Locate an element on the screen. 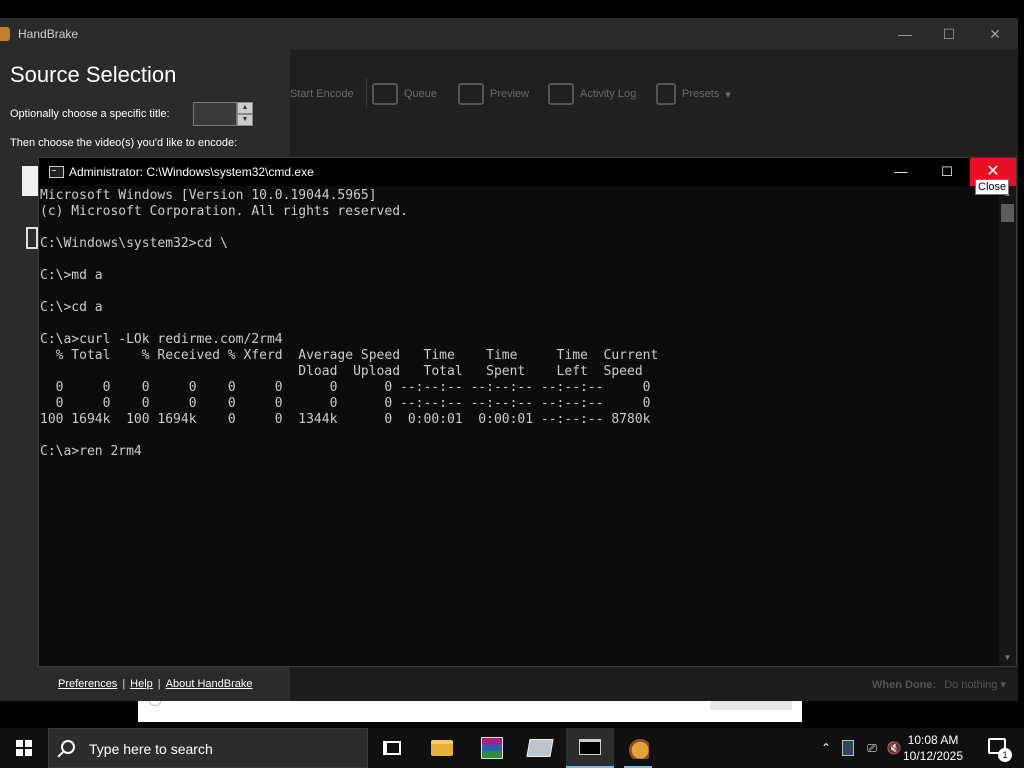 Image resolution: width=1024 pixels, height=768 pixels. activity-log-icon is located at coordinates (561, 94).